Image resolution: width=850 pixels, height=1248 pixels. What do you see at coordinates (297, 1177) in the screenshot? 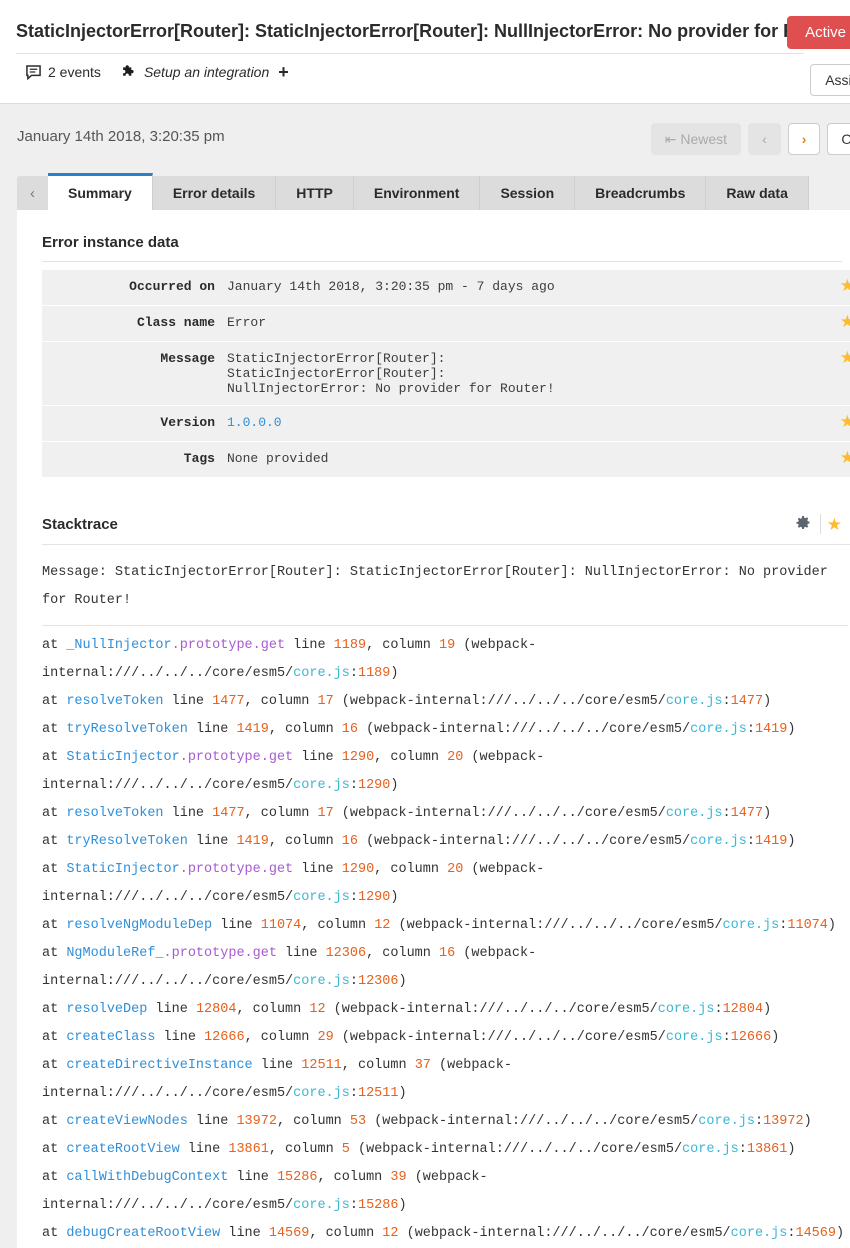
I see `frame-line-number: 15286` at bounding box center [297, 1177].